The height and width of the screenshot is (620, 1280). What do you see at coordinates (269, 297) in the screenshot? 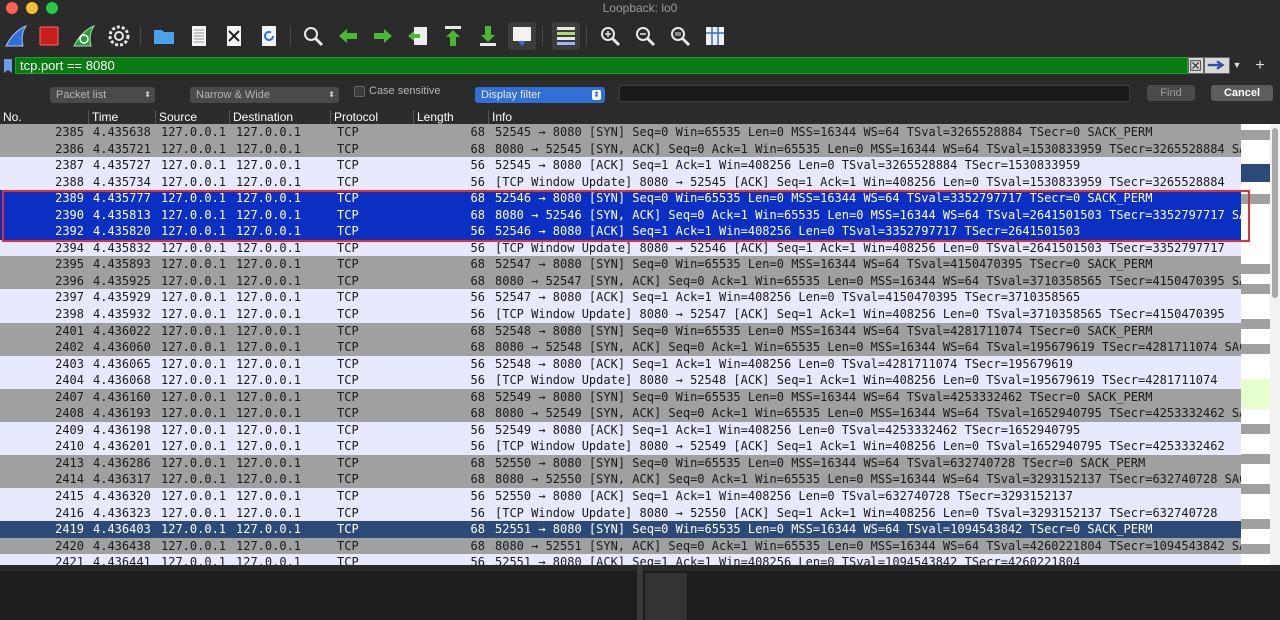
I see `packet-destination: 127.0.0.1` at bounding box center [269, 297].